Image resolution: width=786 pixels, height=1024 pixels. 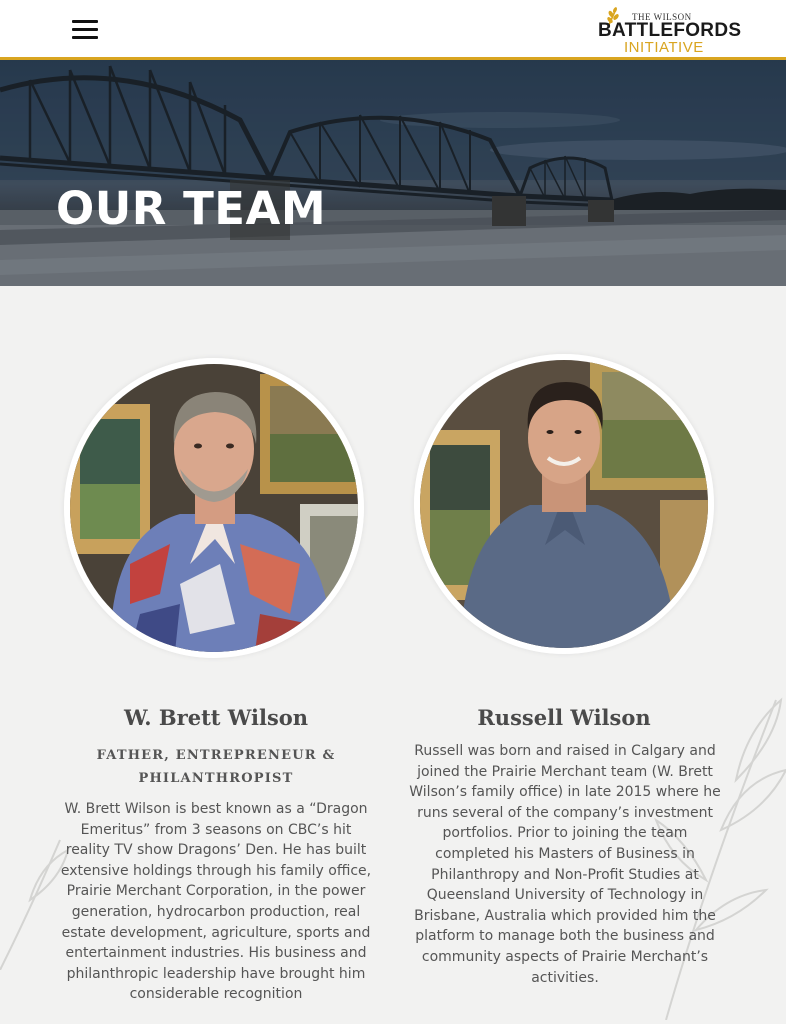 I want to click on portrait-russell-wilson, so click(x=564, y=504).